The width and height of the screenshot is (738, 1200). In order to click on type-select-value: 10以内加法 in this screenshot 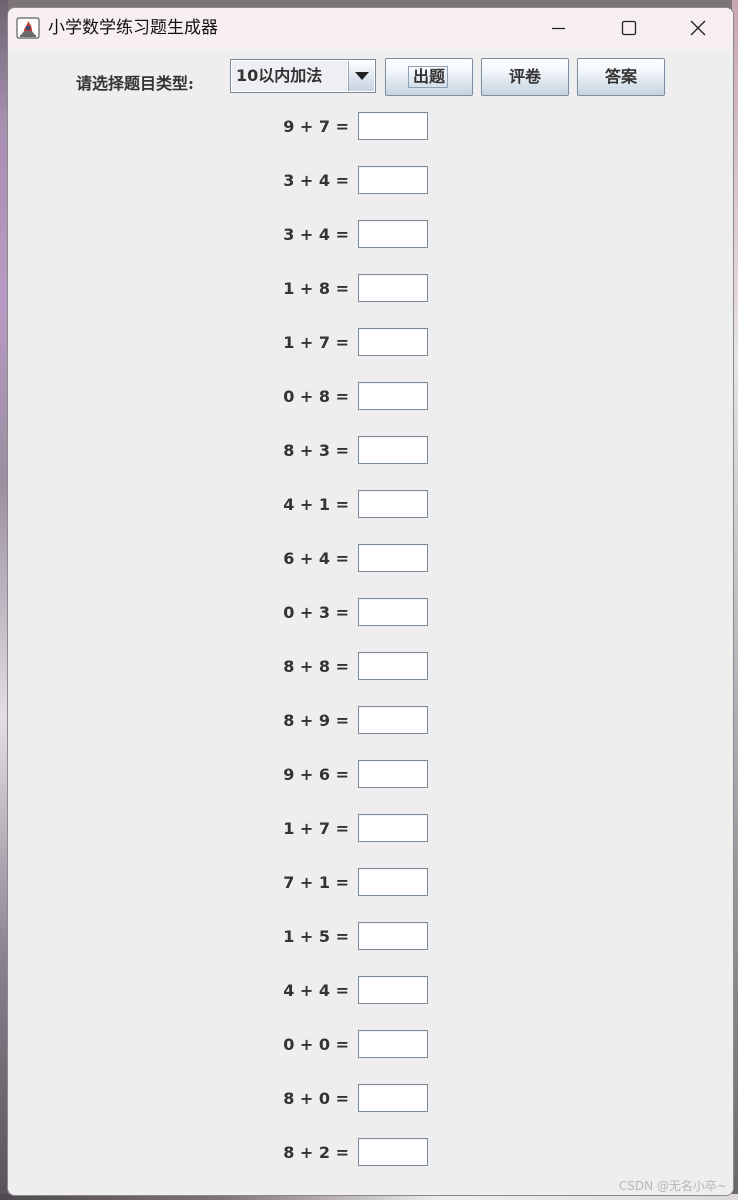, I will do `click(289, 76)`.